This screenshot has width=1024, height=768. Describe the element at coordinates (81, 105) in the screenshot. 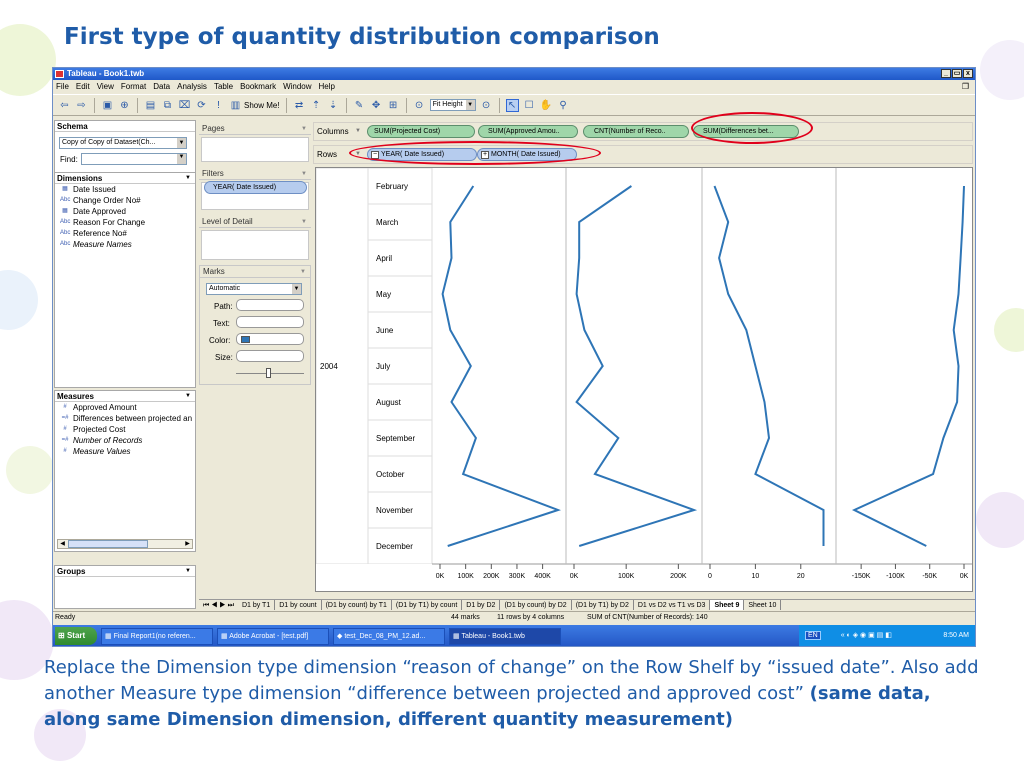

I see `forward-icon: ⇨` at that location.